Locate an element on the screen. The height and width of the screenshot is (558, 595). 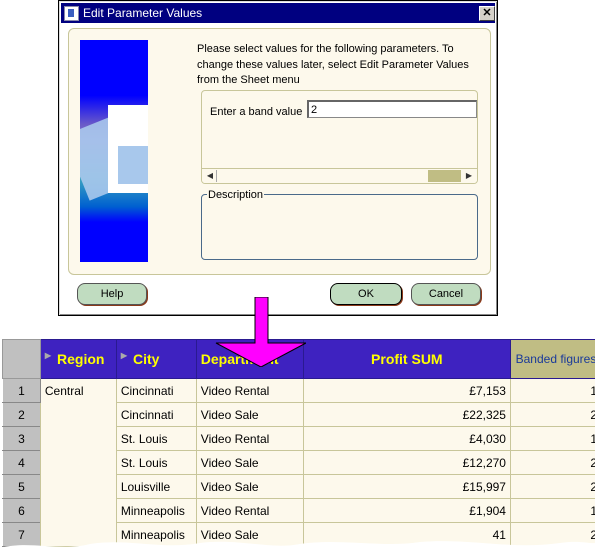
profit-cell: £7,153 is located at coordinates (406, 391).